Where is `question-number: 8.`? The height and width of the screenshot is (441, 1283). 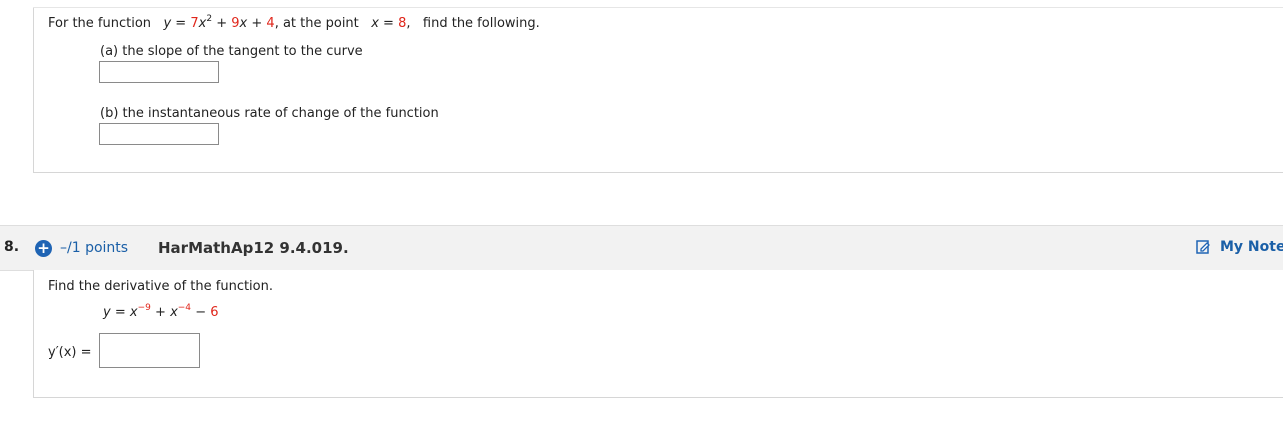
question-number: 8. is located at coordinates (12, 247).